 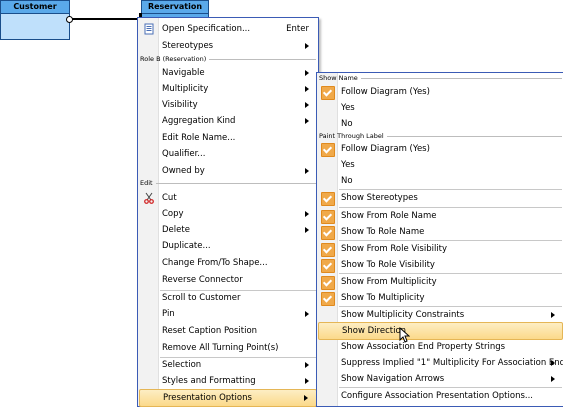 What do you see at coordinates (383, 298) in the screenshot?
I see `menu-item-label: Show To Multiplicity` at bounding box center [383, 298].